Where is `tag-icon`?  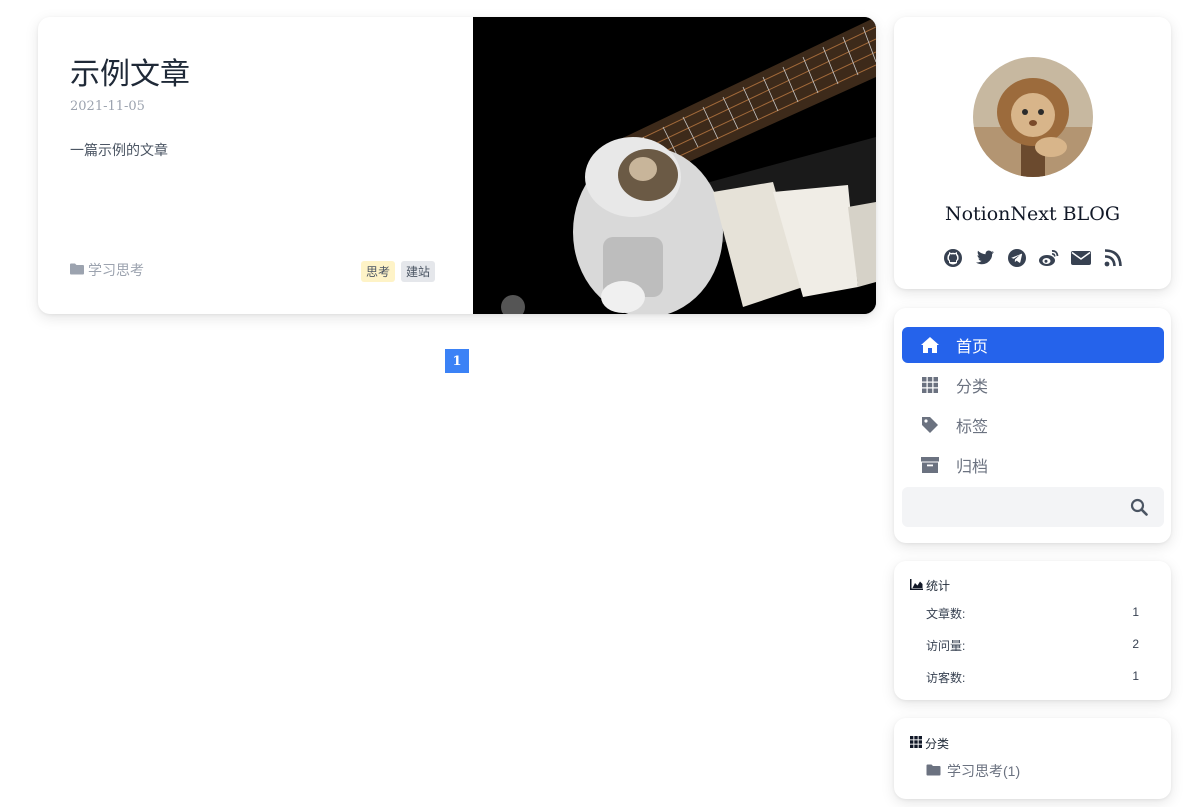 tag-icon is located at coordinates (930, 425).